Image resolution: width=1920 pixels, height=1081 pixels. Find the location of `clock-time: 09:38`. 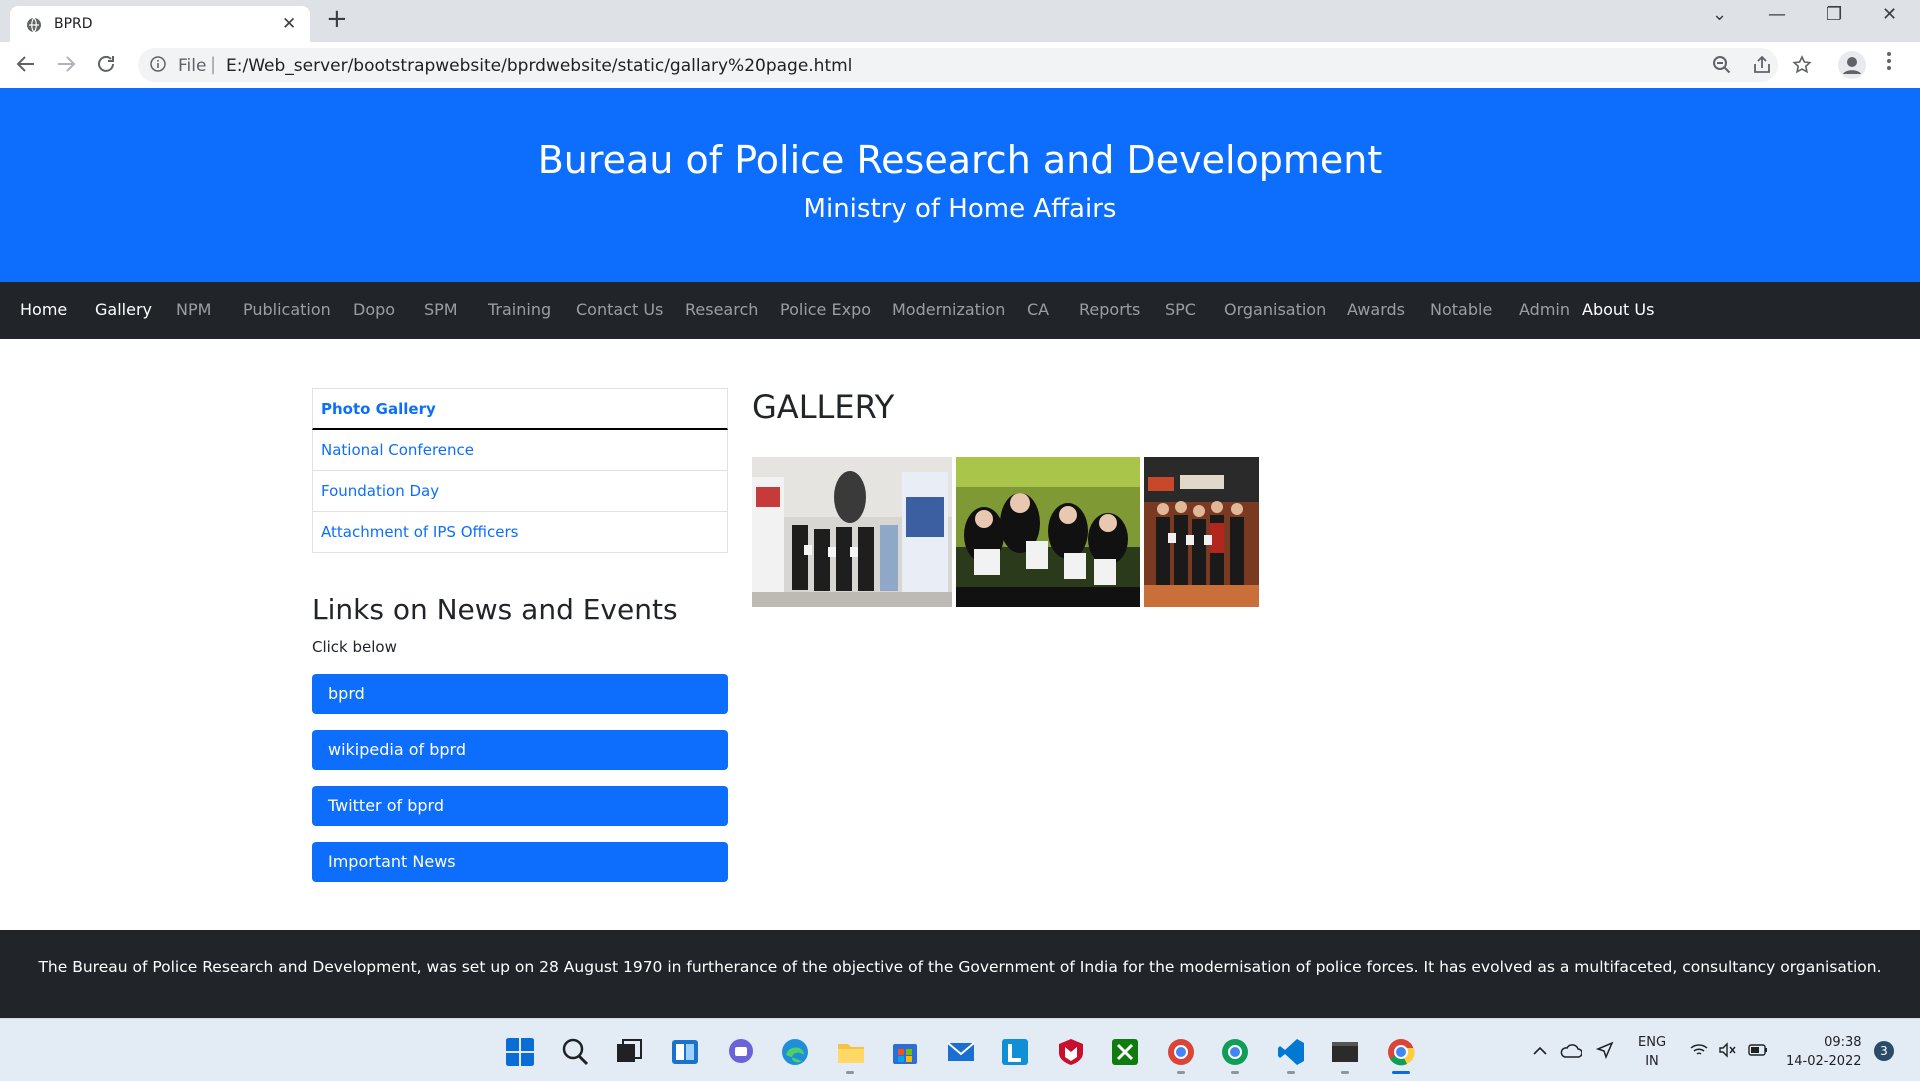

clock-time: 09:38 is located at coordinates (1843, 1042).